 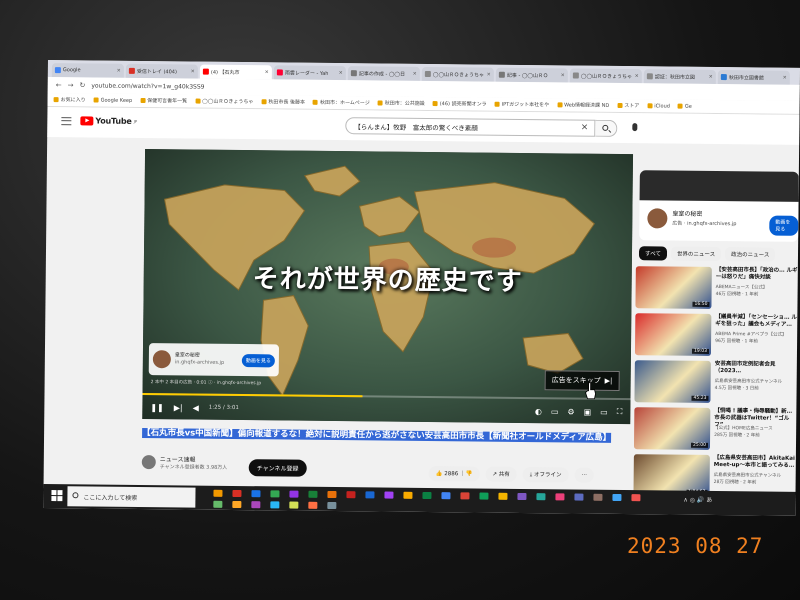 What do you see at coordinates (672, 428) in the screenshot?
I see `recommended-thumbnail: 25:00` at bounding box center [672, 428].